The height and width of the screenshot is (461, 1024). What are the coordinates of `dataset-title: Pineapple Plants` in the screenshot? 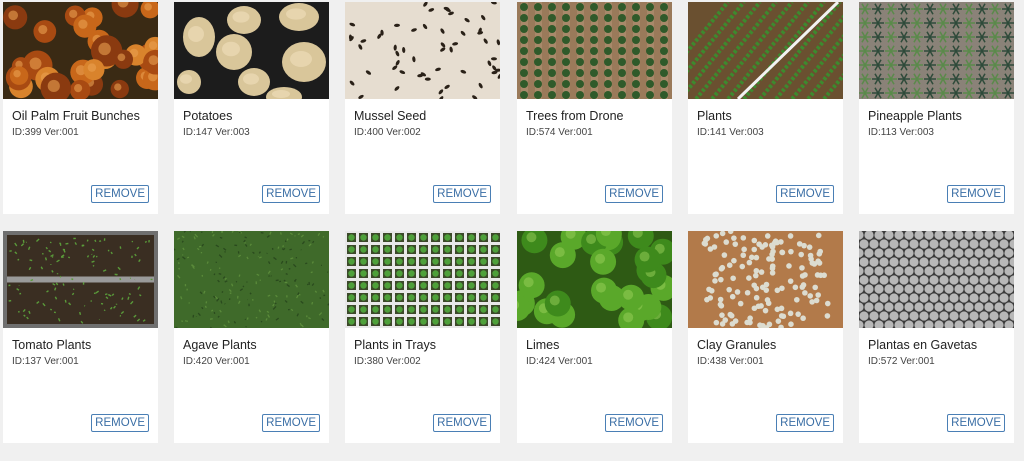 It's located at (915, 116).